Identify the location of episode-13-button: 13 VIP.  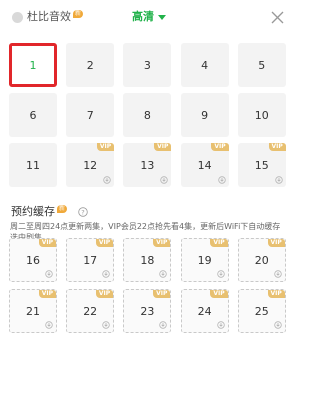
(147, 165).